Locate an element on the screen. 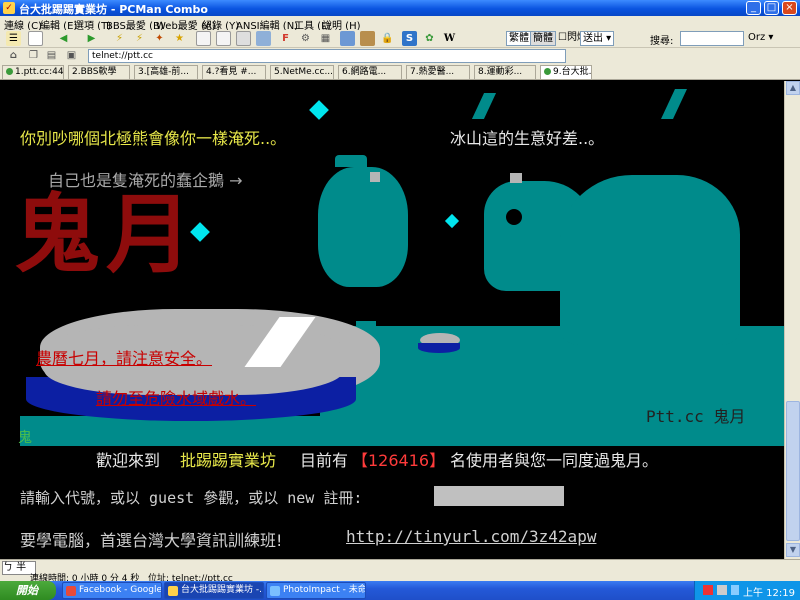 The height and width of the screenshot is (600, 800). grid-icon: ▦ is located at coordinates (325, 38).